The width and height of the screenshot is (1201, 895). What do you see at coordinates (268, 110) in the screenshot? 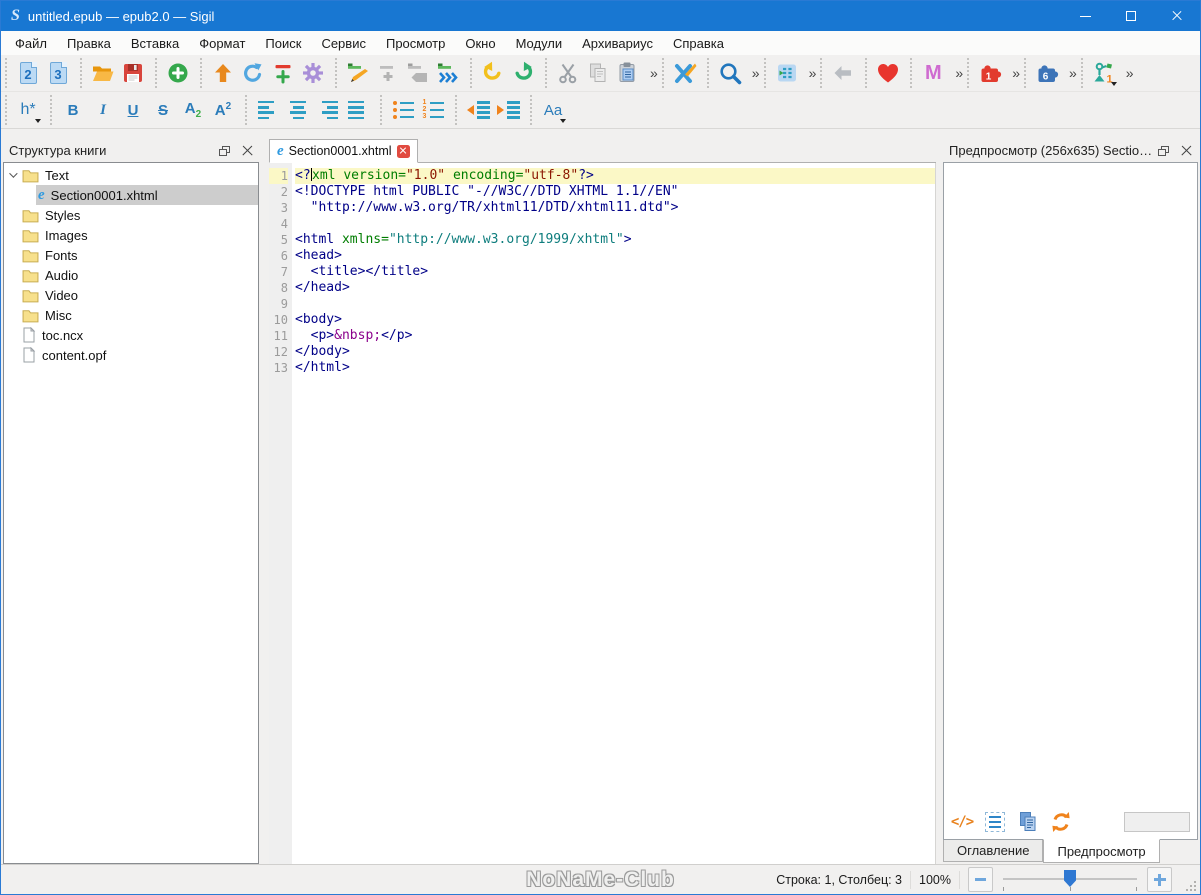
I see `align-left-button` at bounding box center [268, 110].